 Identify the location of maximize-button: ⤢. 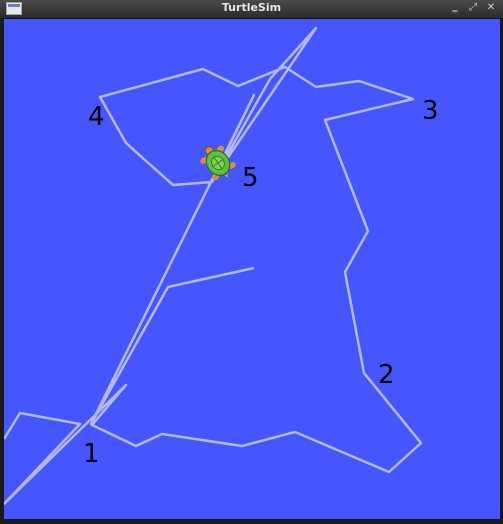
(473, 8).